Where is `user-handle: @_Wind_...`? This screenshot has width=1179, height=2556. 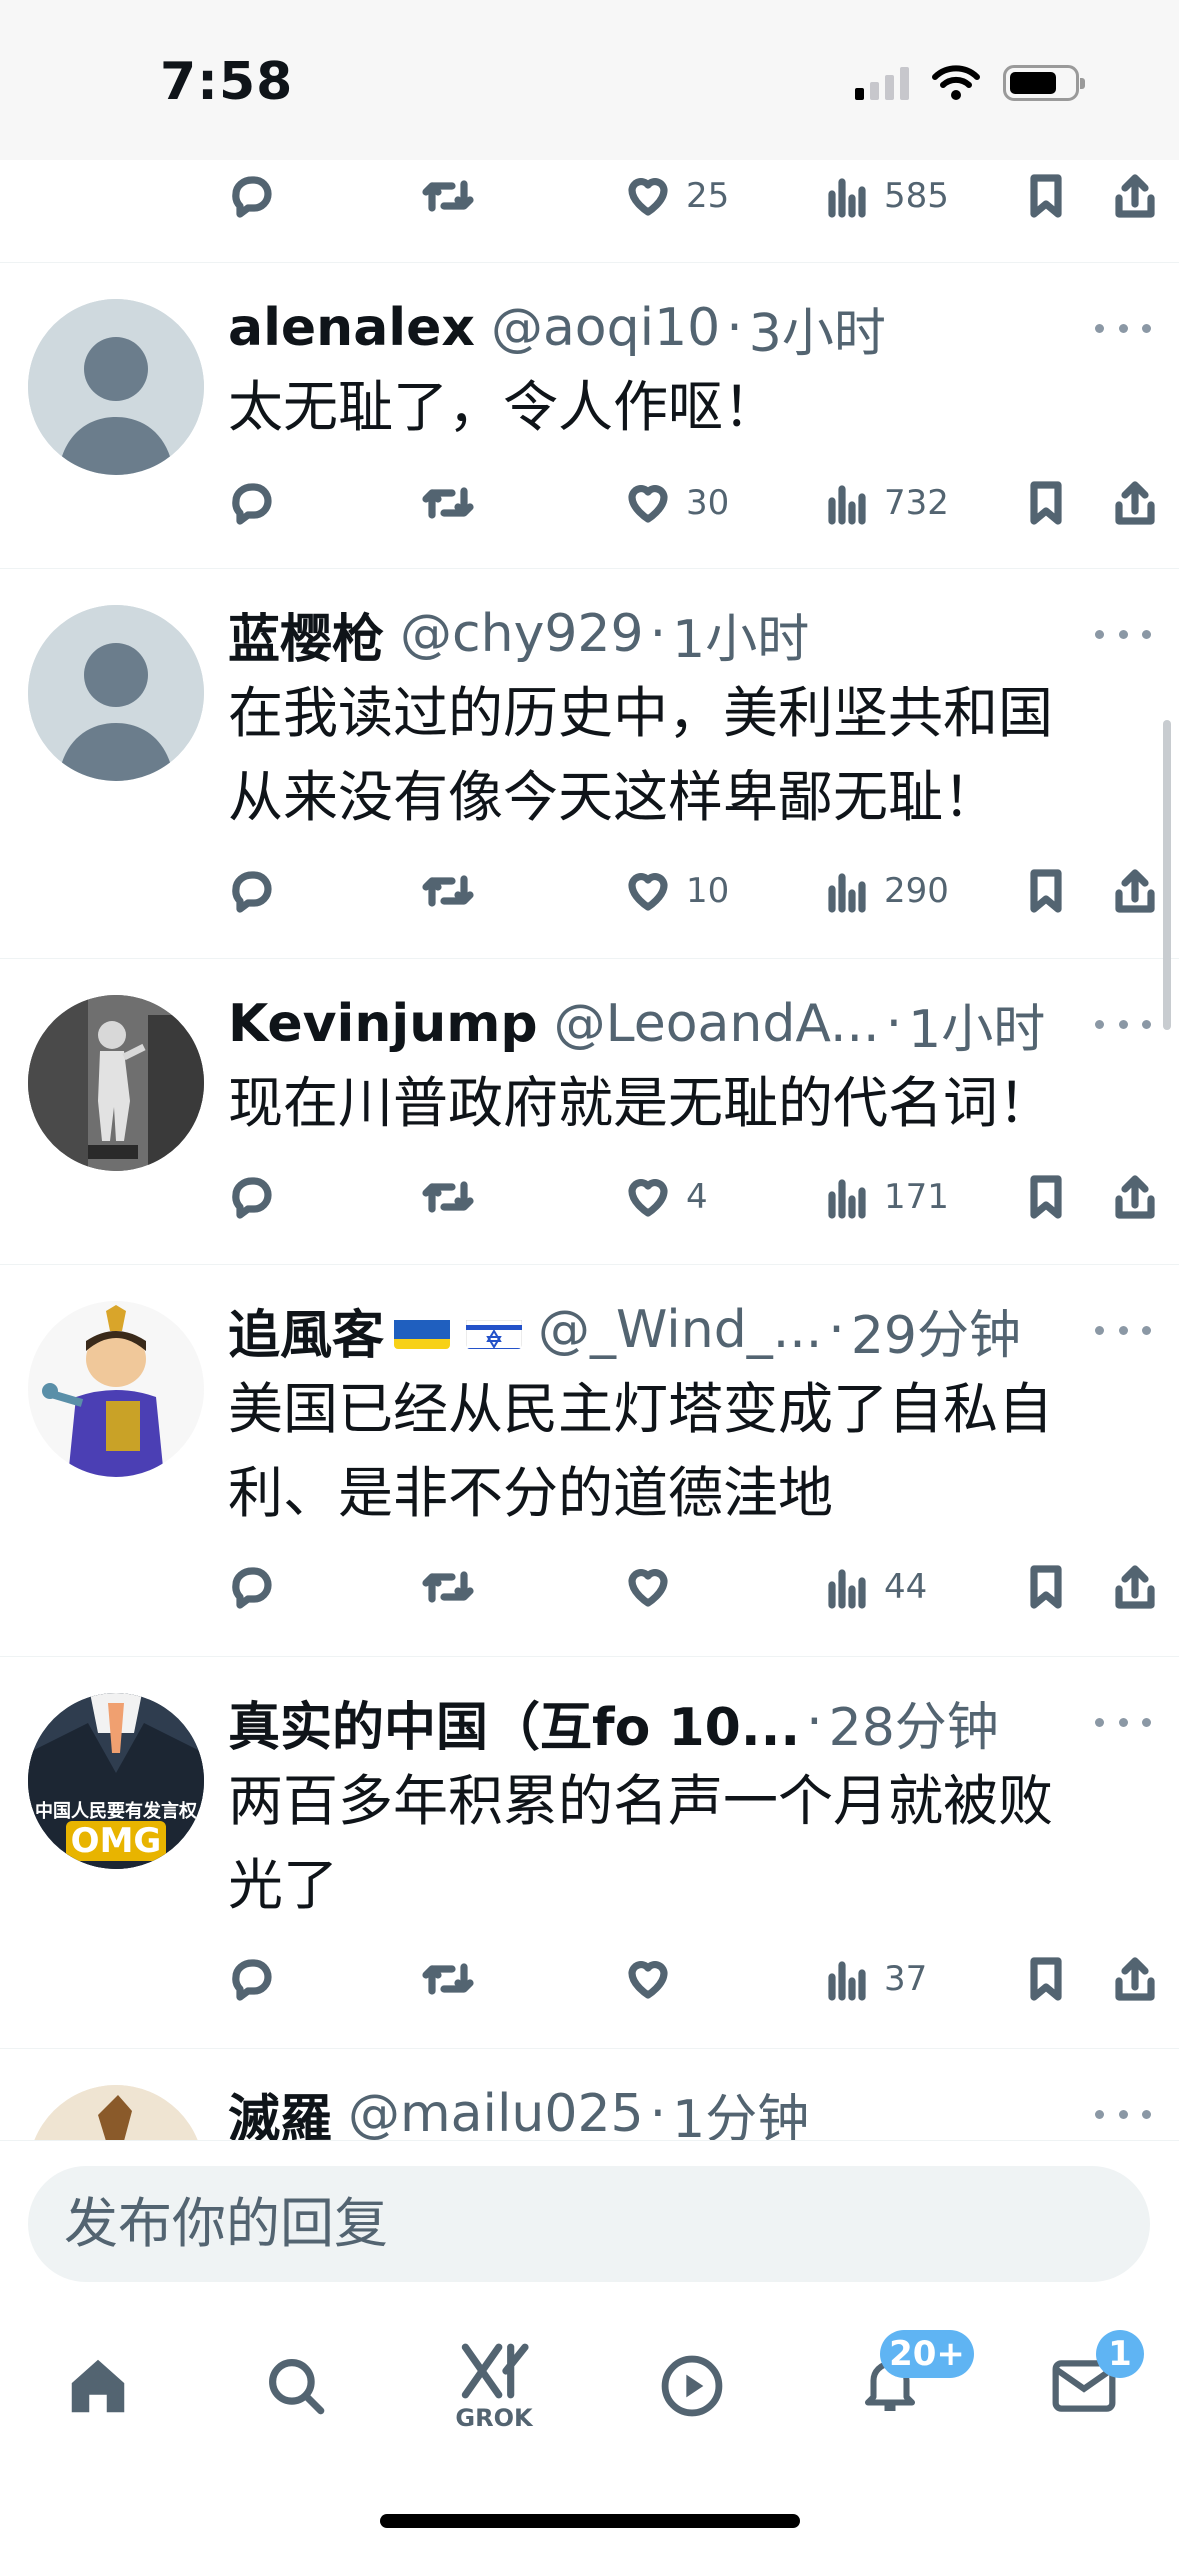
user-handle: @_Wind_... is located at coordinates (680, 1330).